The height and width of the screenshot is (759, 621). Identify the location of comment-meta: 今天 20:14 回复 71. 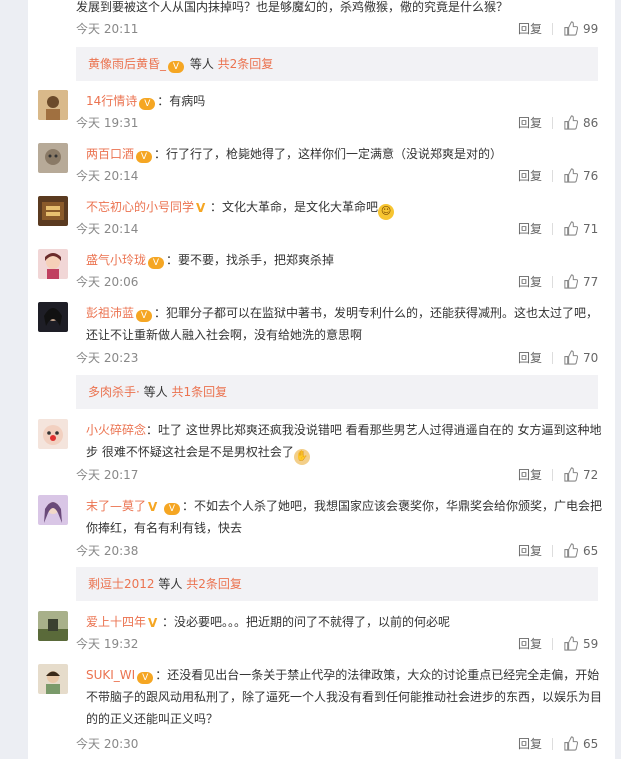
(337, 229).